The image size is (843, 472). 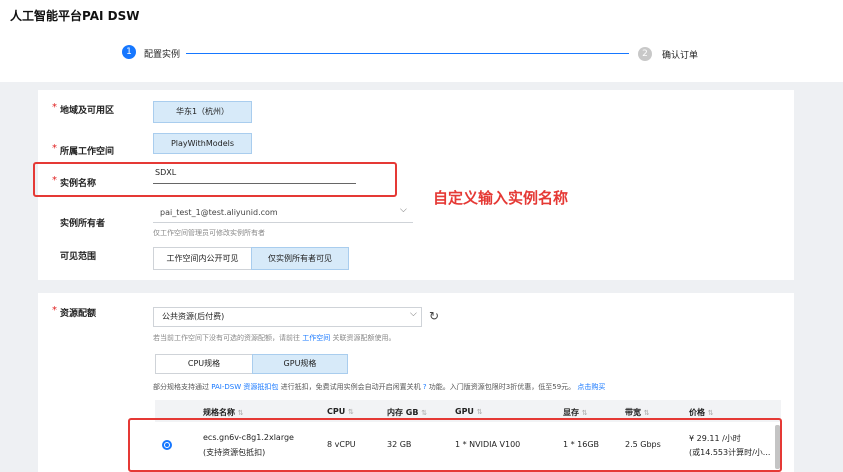 I want to click on workspace-option-button: PlayWithModels, so click(x=202, y=143).